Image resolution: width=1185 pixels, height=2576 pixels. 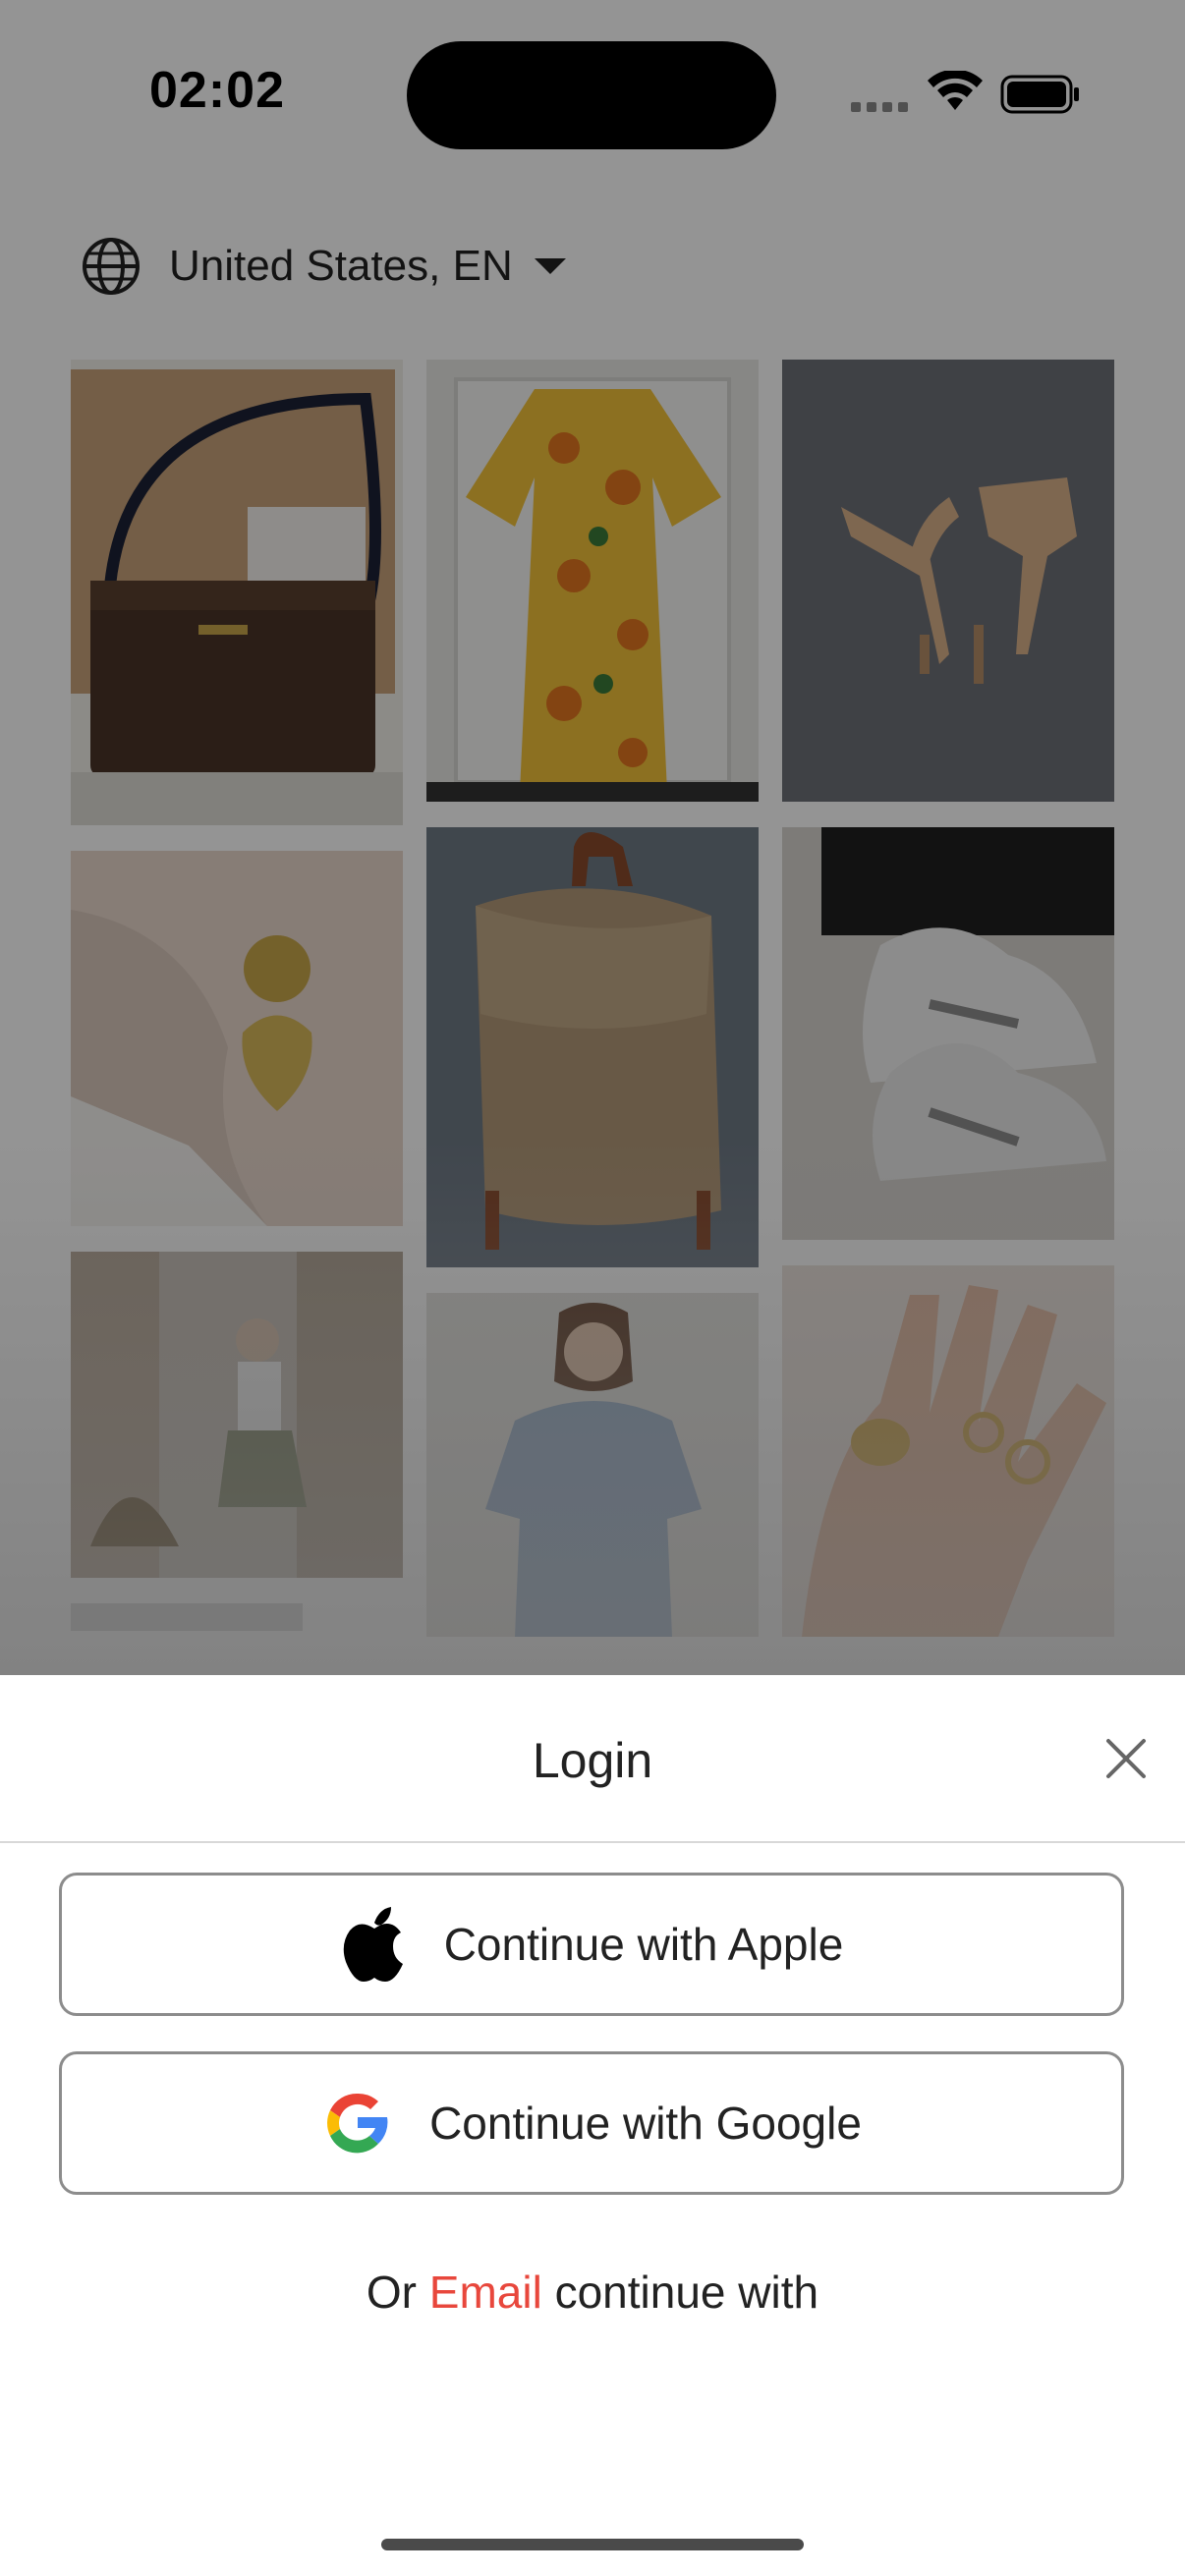 What do you see at coordinates (687, 2292) in the screenshot?
I see `or-suffix: continue with` at bounding box center [687, 2292].